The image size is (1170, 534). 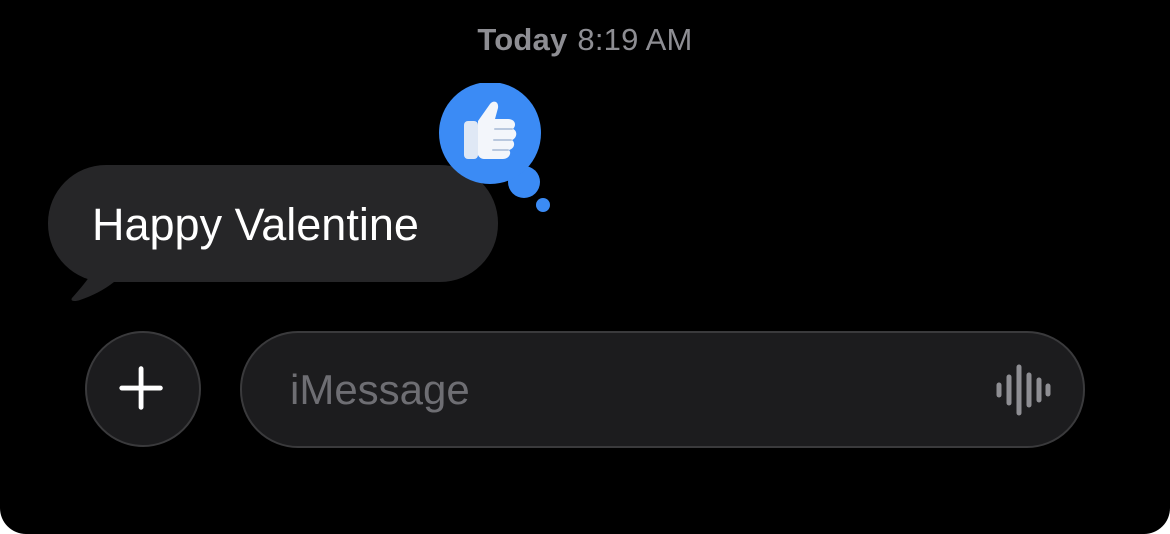 I want to click on message-text: Happy Valentine, so click(x=255, y=224).